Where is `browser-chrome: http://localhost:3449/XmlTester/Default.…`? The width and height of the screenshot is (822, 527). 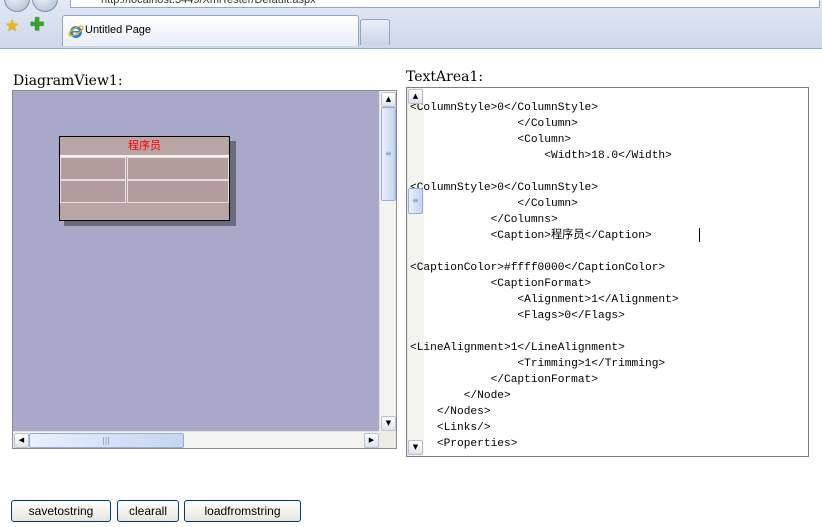 browser-chrome: http://localhost:3449/XmlTester/Default.… is located at coordinates (411, 24).